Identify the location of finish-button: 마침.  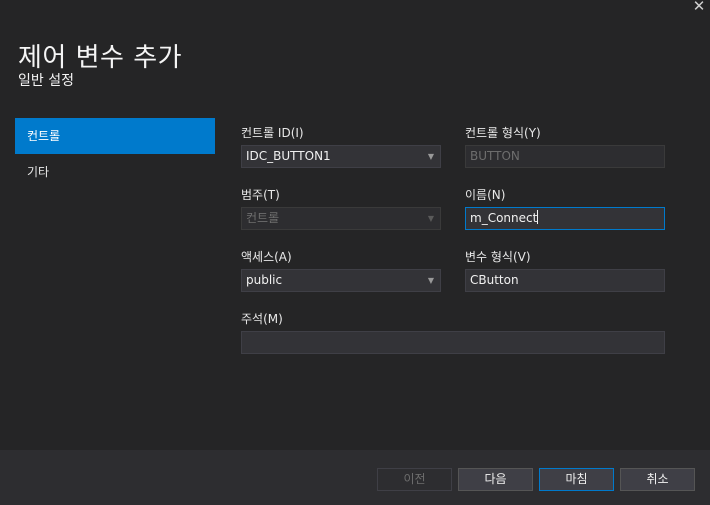
(576, 479).